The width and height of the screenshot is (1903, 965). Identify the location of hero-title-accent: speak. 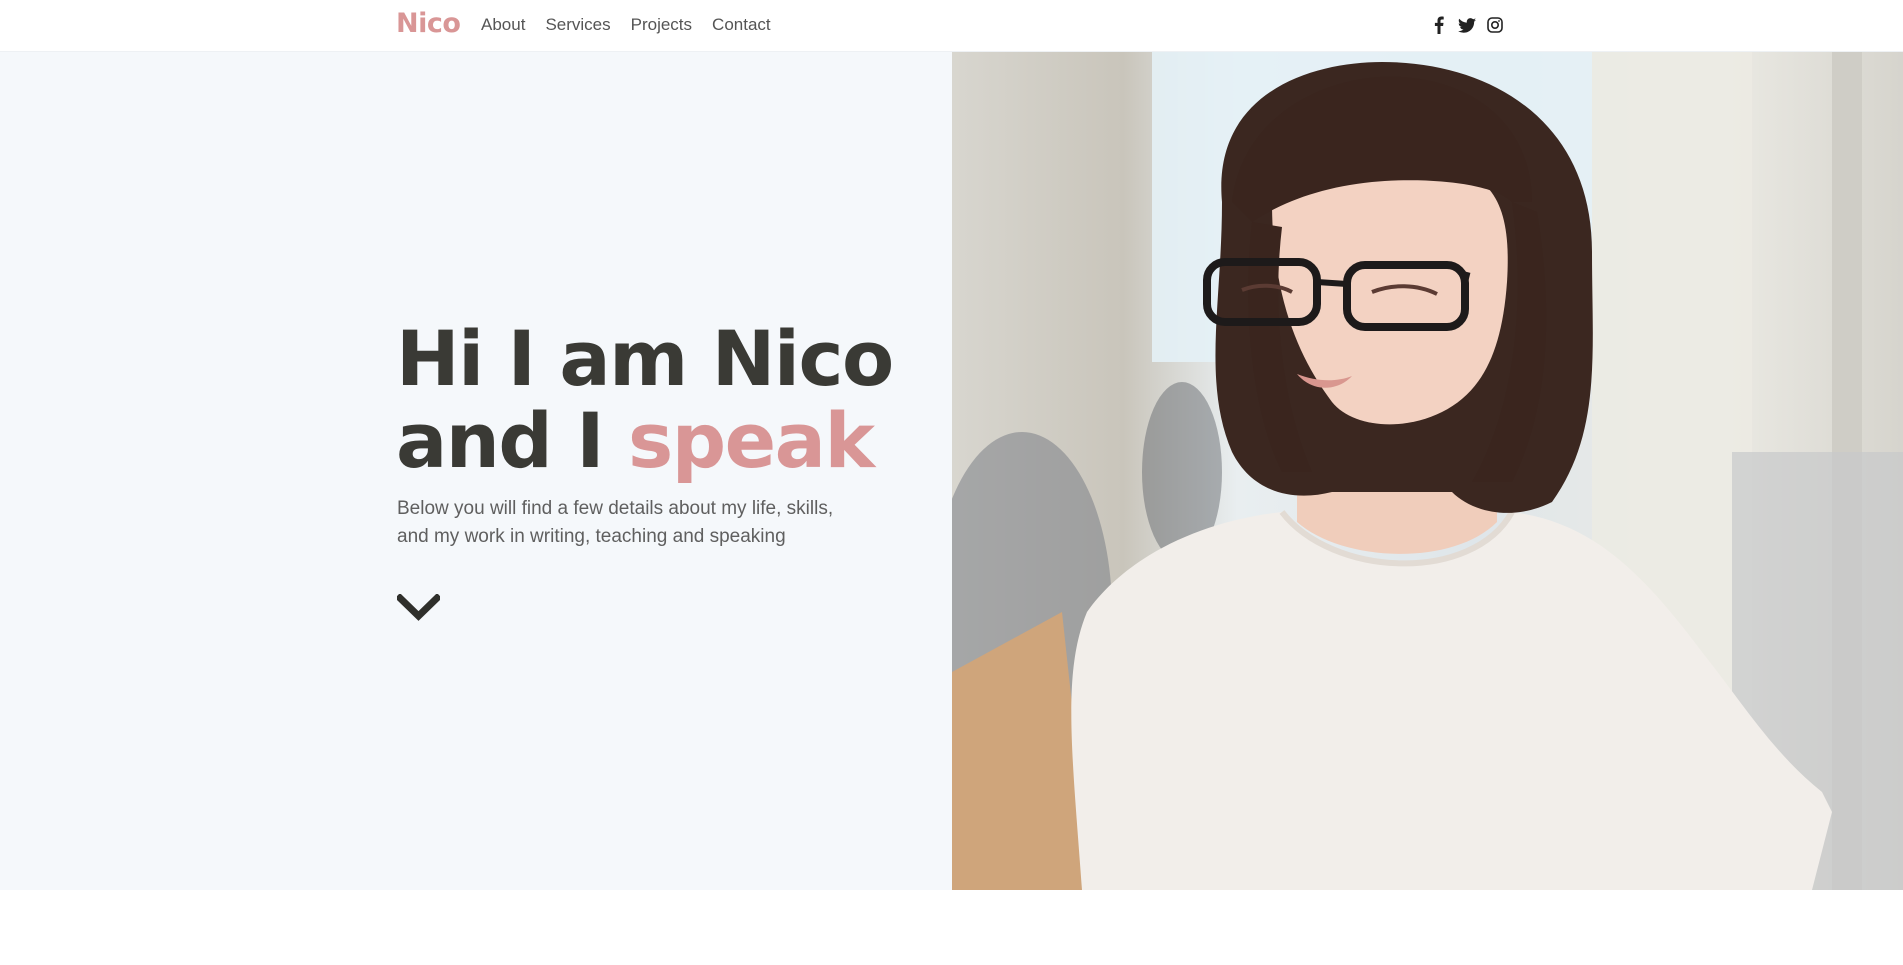
(751, 440).